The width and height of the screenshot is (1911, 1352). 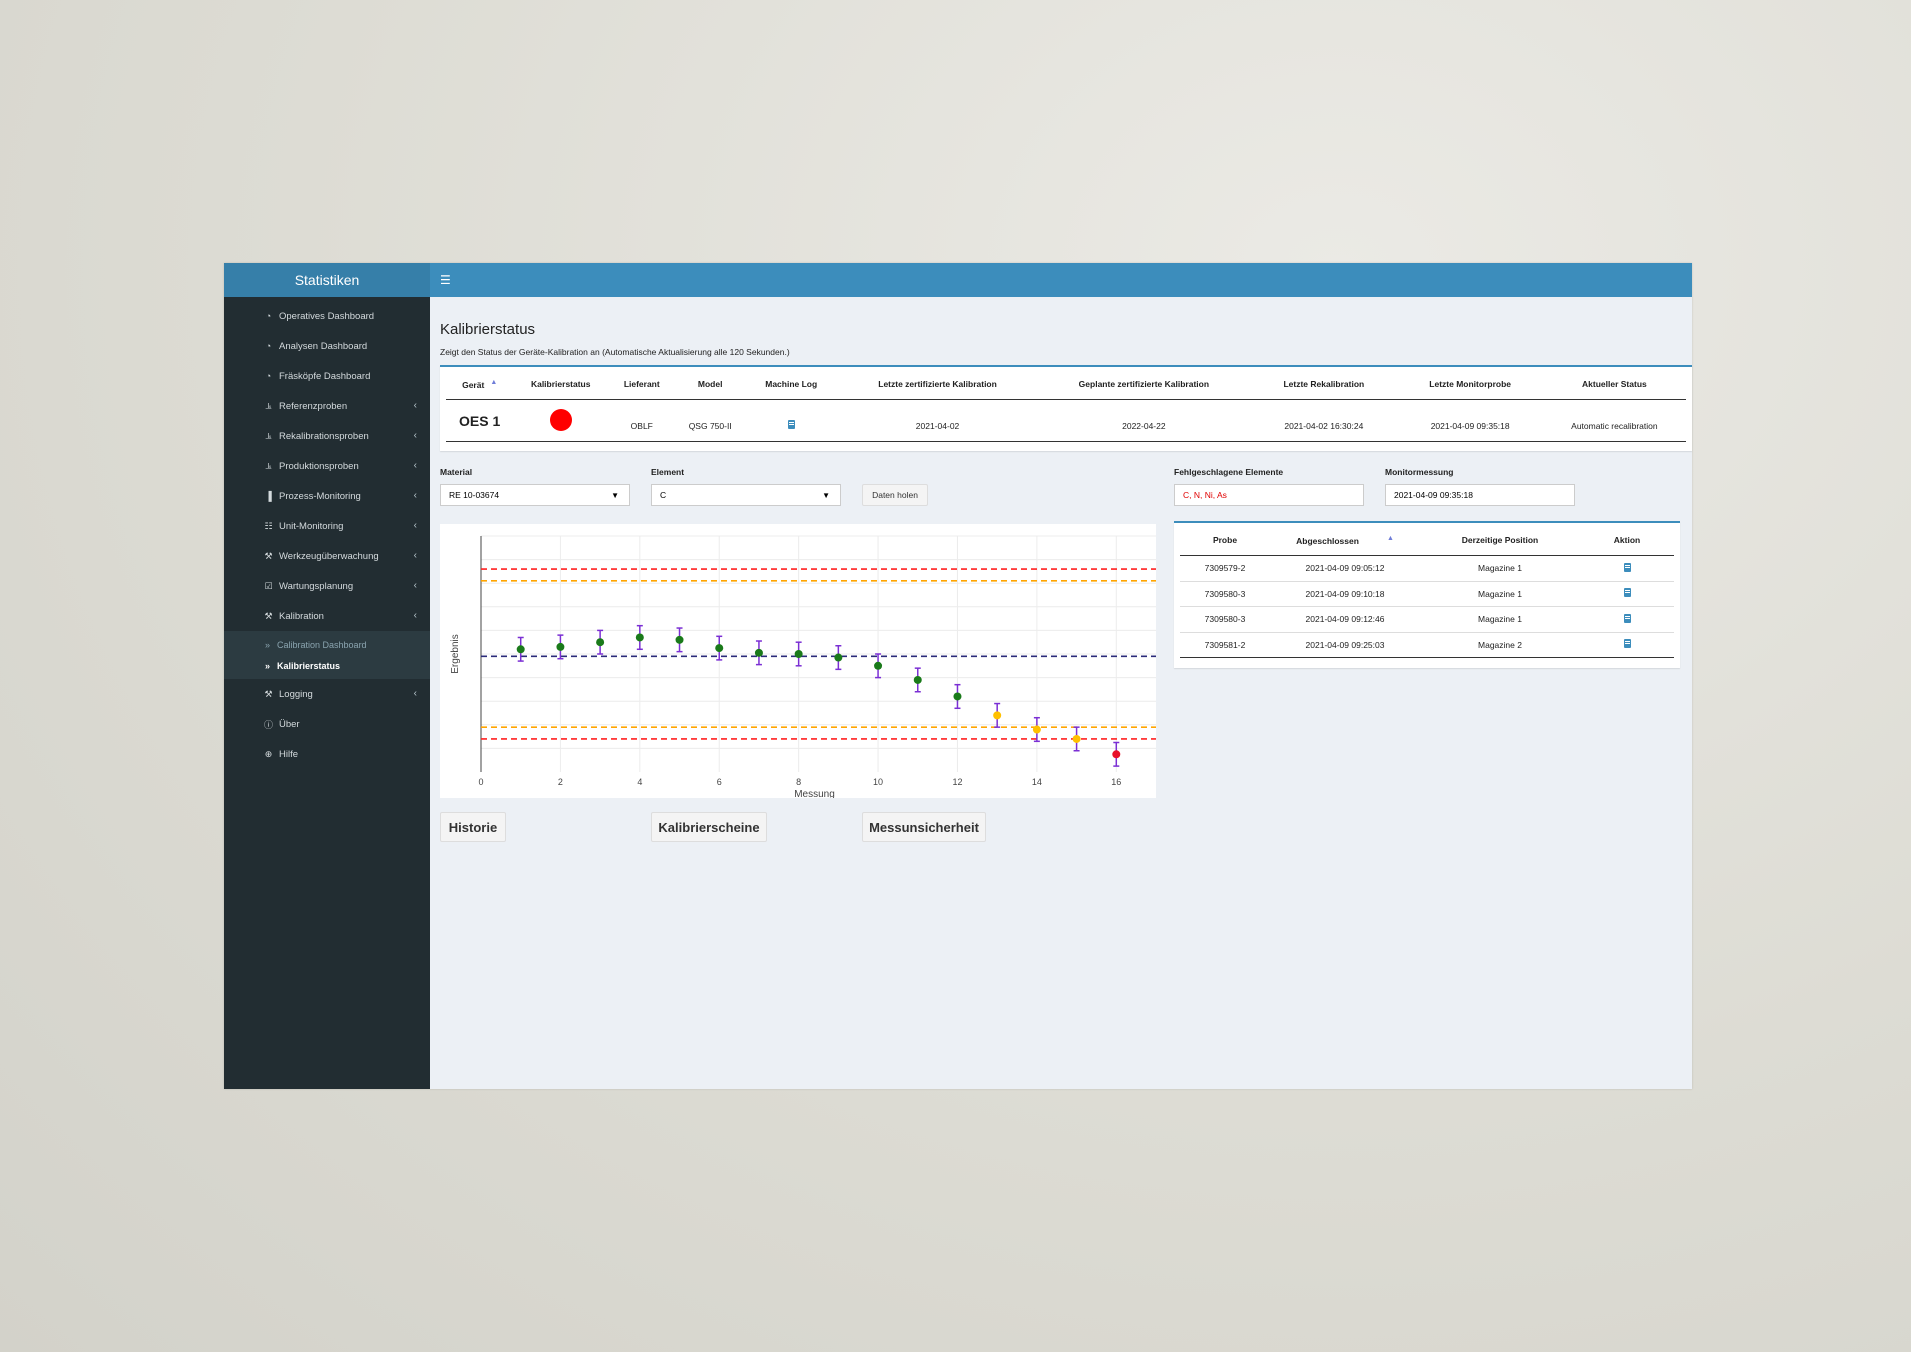 What do you see at coordinates (746, 495) in the screenshot?
I see `element-select: C ▼` at bounding box center [746, 495].